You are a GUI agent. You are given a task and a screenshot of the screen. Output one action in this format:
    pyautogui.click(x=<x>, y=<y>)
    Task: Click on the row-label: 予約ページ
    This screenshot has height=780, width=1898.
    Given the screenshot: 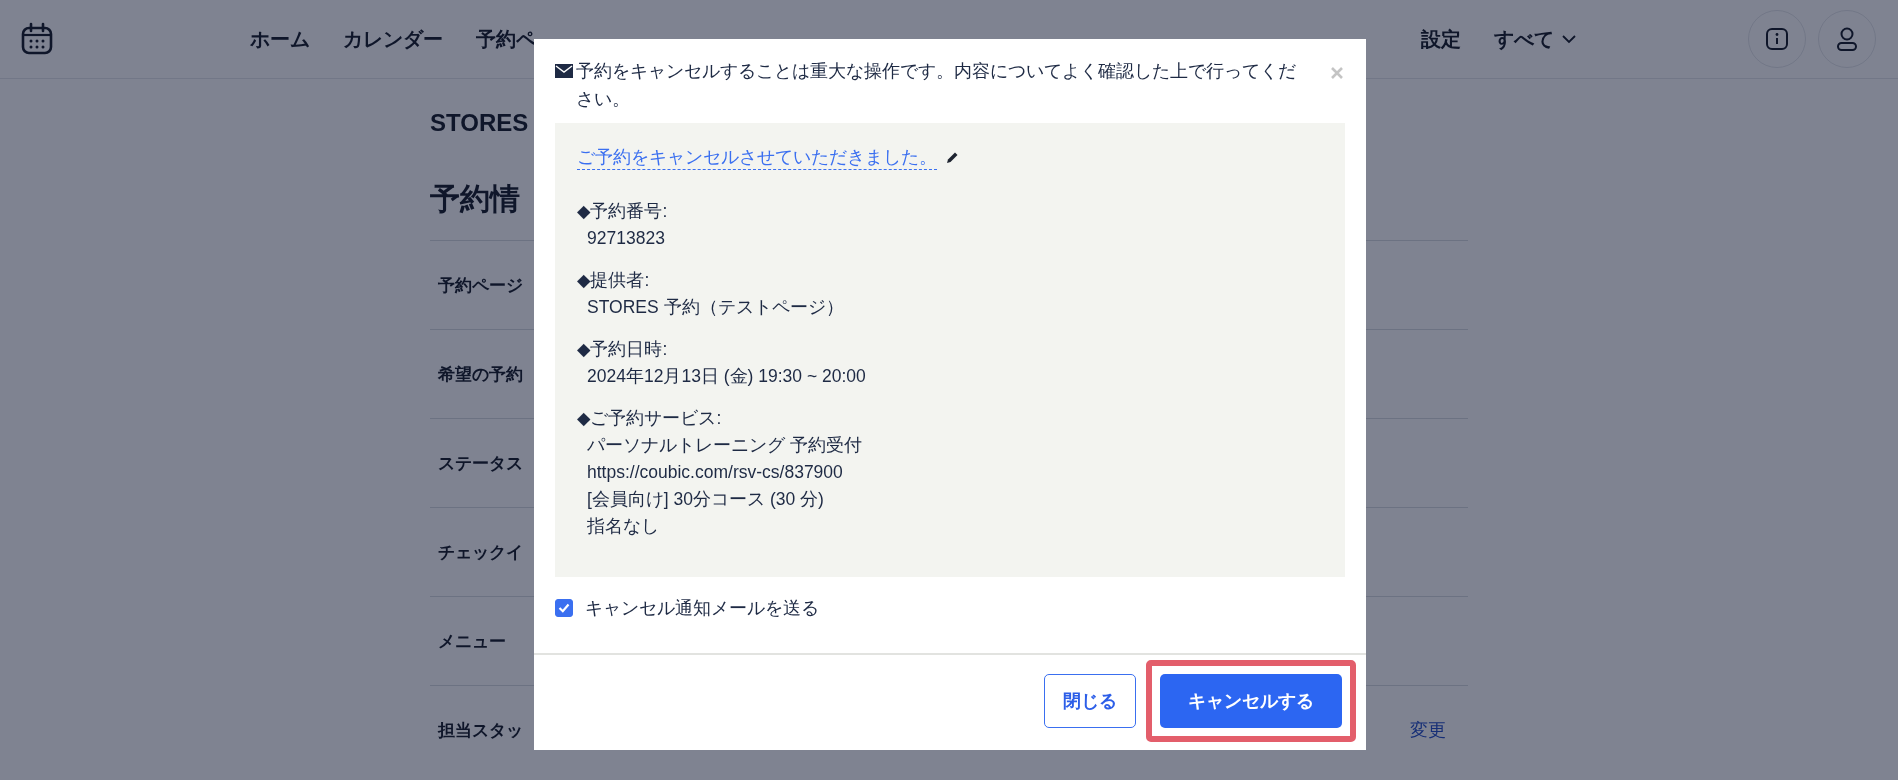 What is the action you would take?
    pyautogui.click(x=480, y=285)
    